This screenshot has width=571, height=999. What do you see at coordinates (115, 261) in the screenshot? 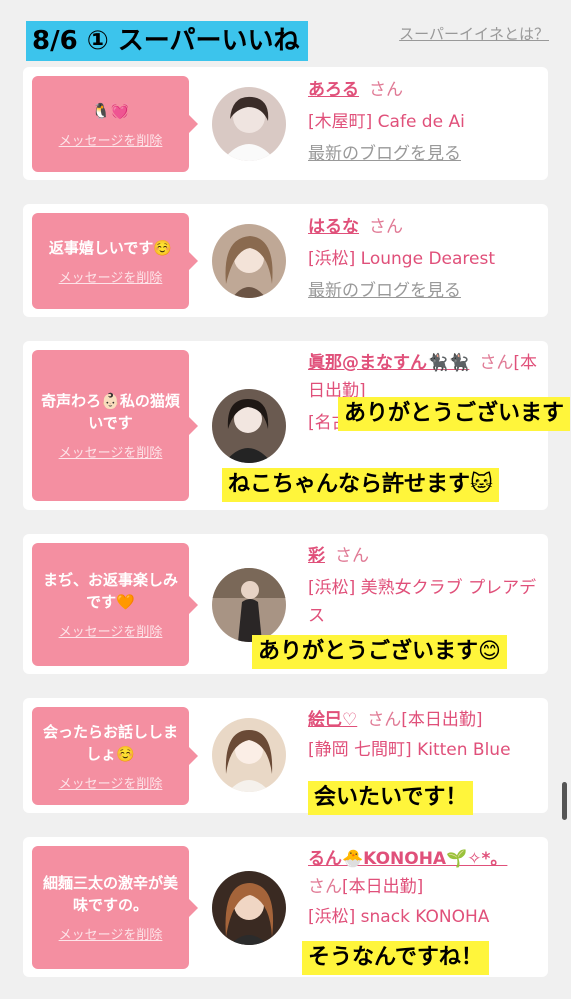
I see `message-bubble: 返事嬉しいです☺️ メッセージを削除` at bounding box center [115, 261].